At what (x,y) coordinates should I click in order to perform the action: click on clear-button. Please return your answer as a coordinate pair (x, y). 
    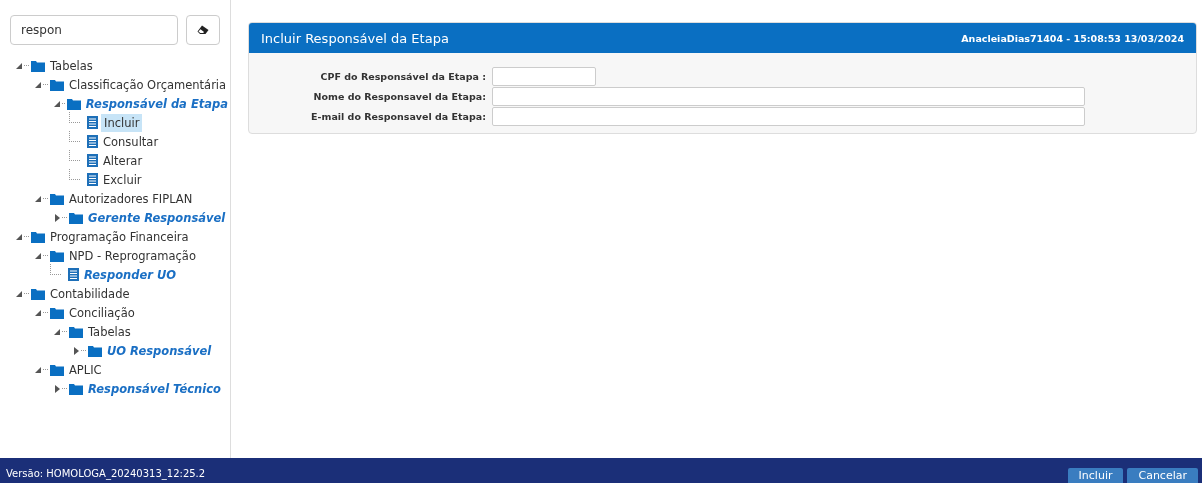
    Looking at the image, I should click on (203, 30).